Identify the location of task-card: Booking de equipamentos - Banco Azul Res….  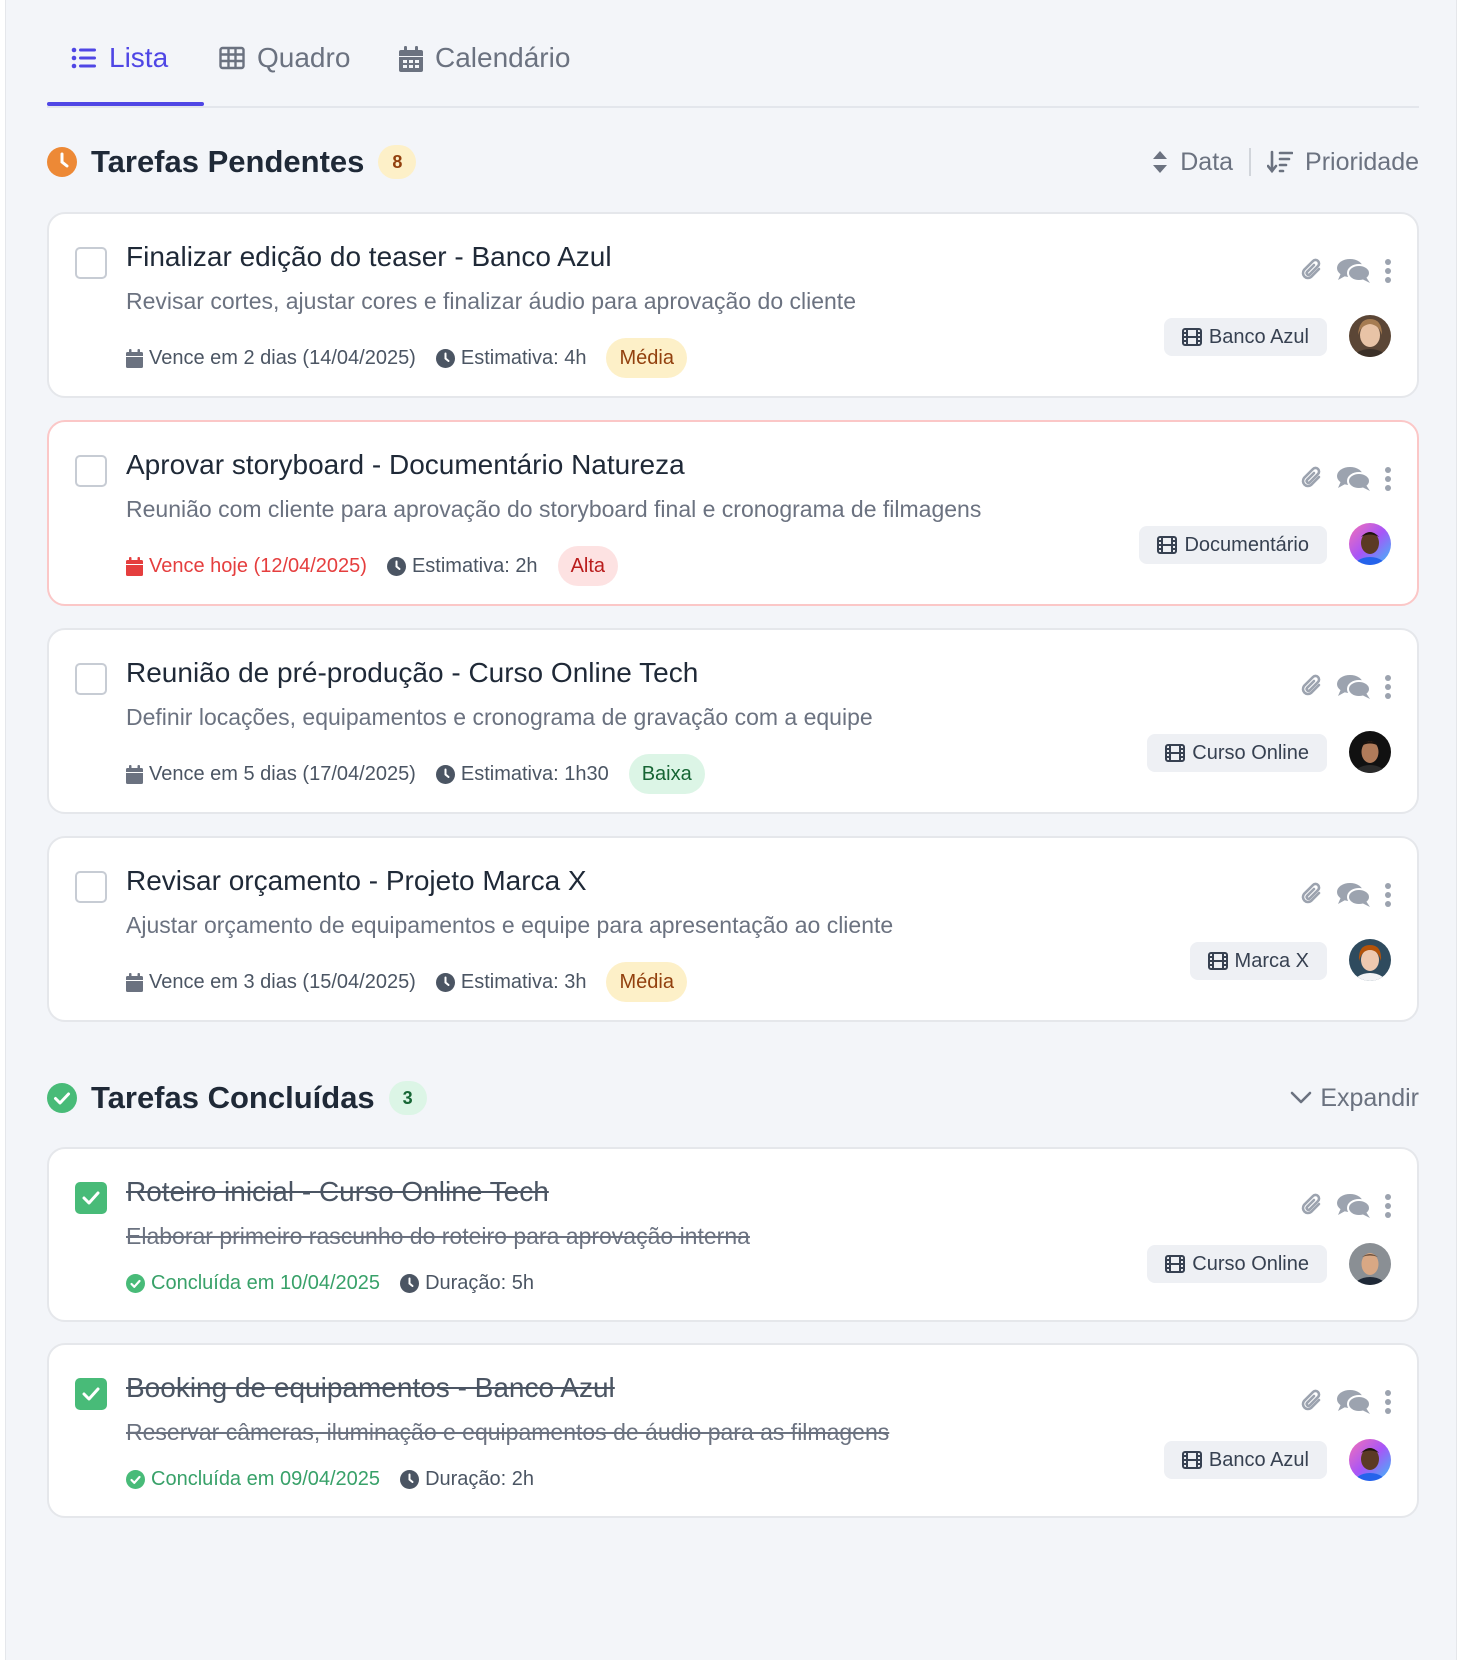
(733, 1430).